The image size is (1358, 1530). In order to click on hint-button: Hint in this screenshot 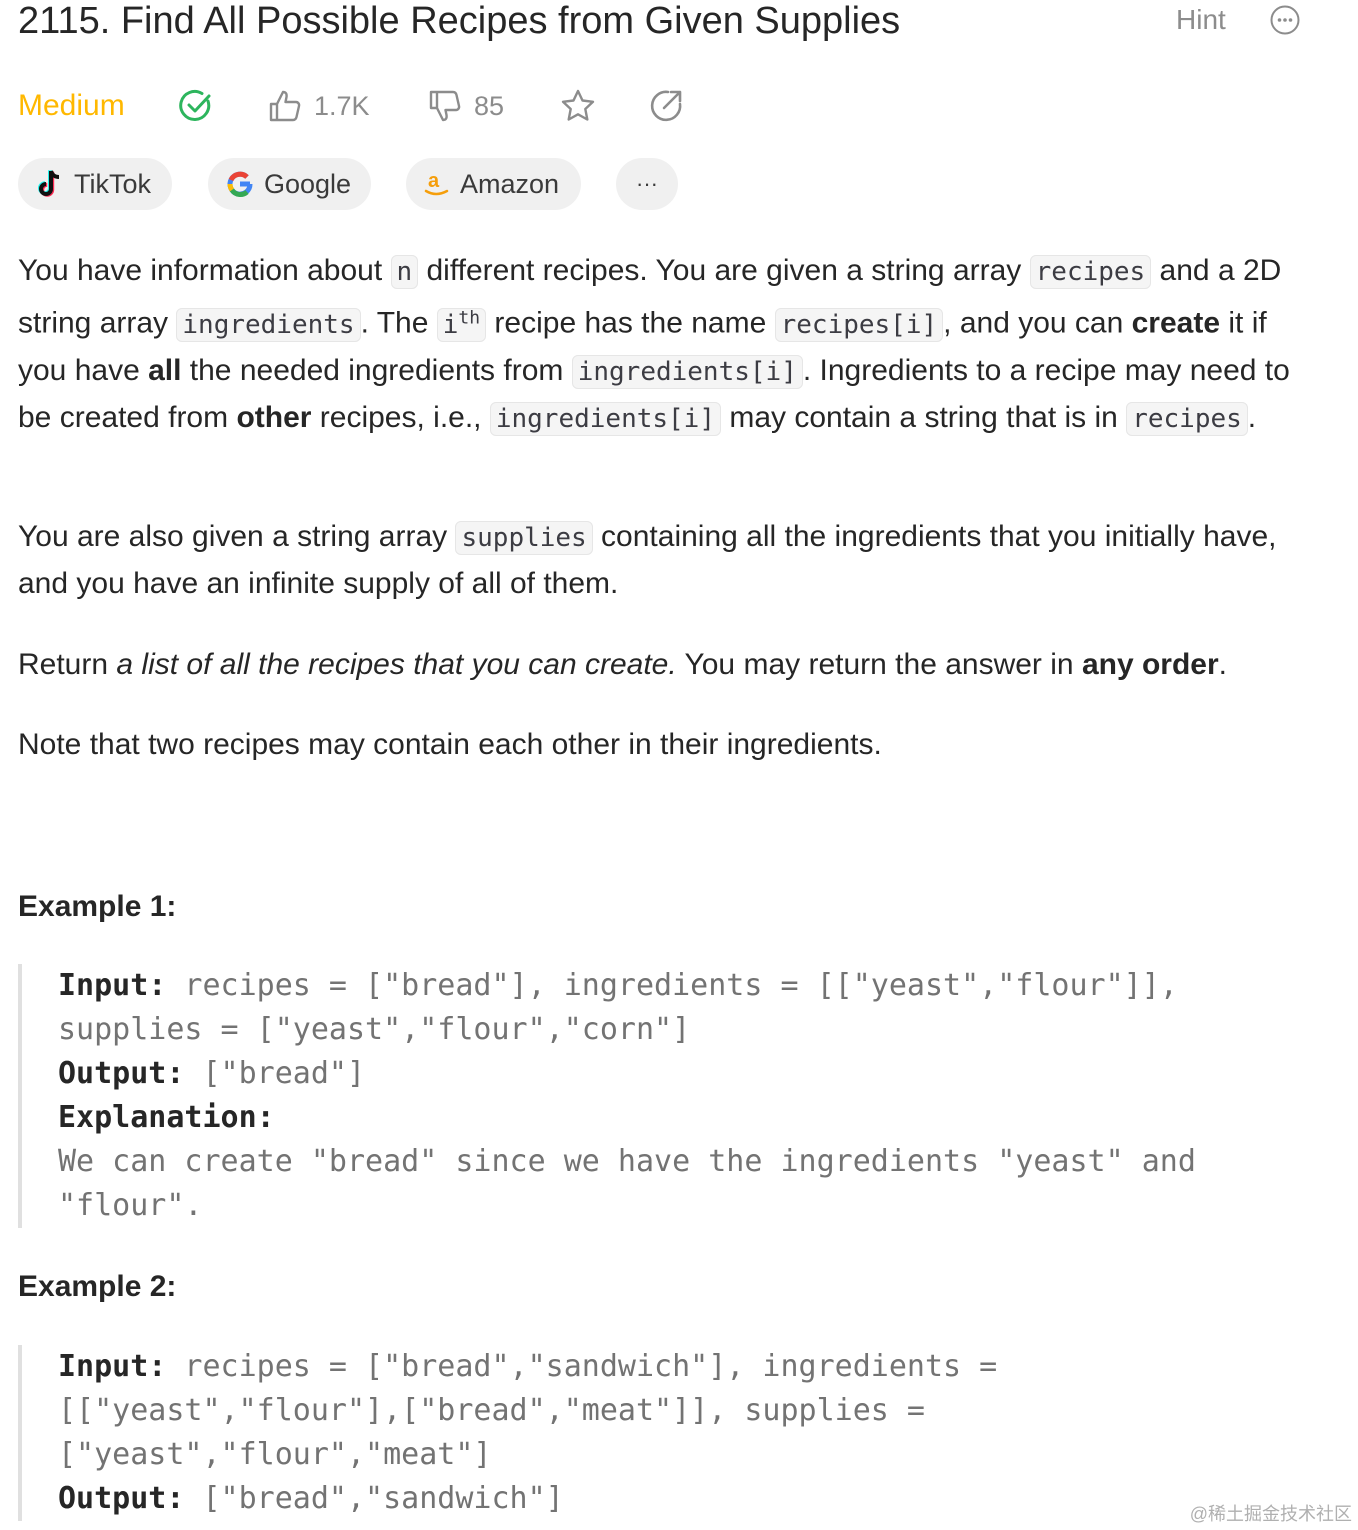, I will do `click(1201, 20)`.